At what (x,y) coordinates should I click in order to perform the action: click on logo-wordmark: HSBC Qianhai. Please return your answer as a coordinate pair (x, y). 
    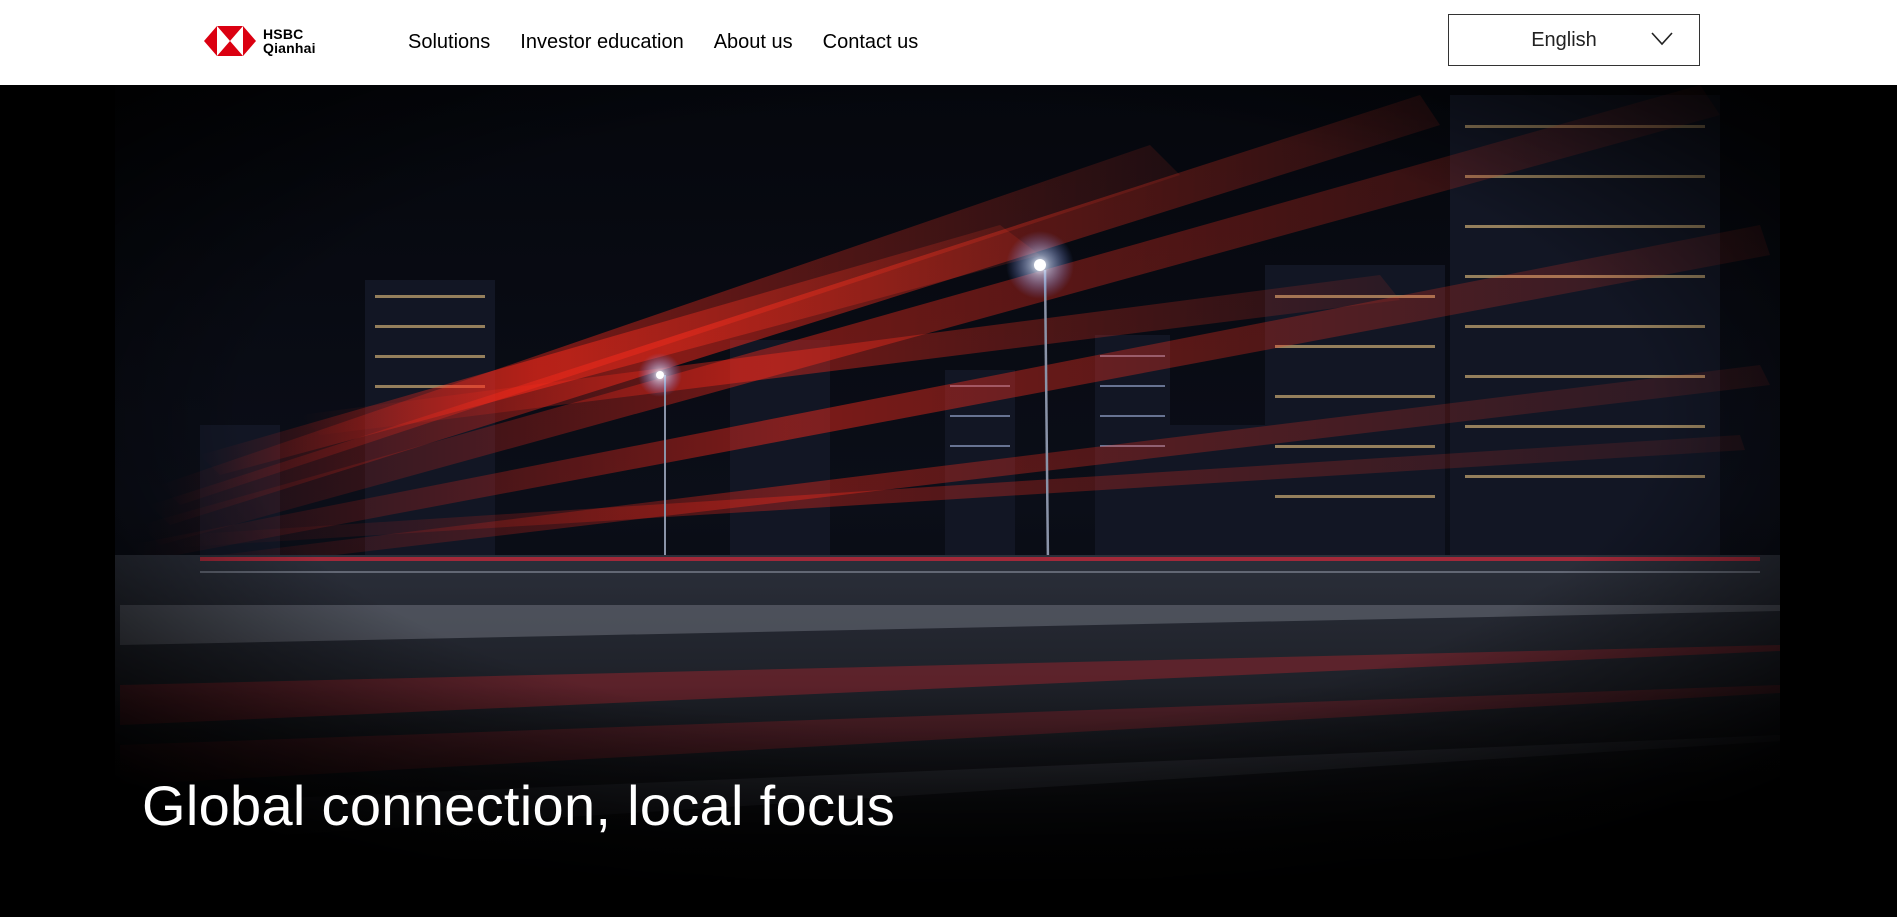
    Looking at the image, I should click on (289, 41).